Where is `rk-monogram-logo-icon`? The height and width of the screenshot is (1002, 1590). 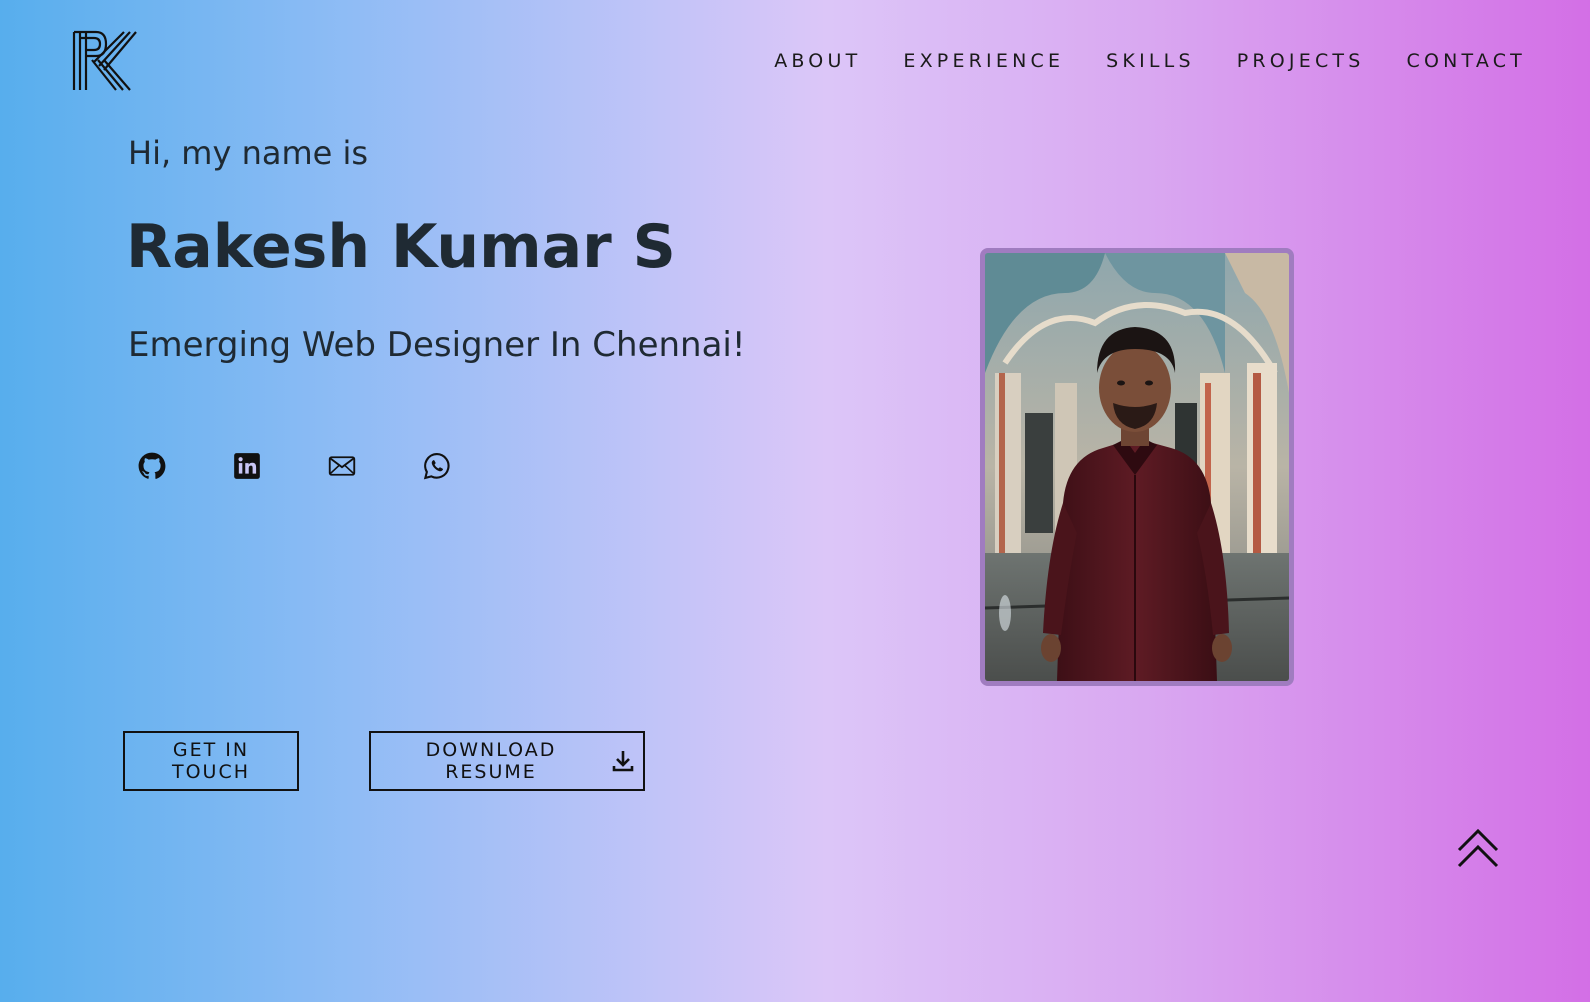
rk-monogram-logo-icon is located at coordinates (104, 60).